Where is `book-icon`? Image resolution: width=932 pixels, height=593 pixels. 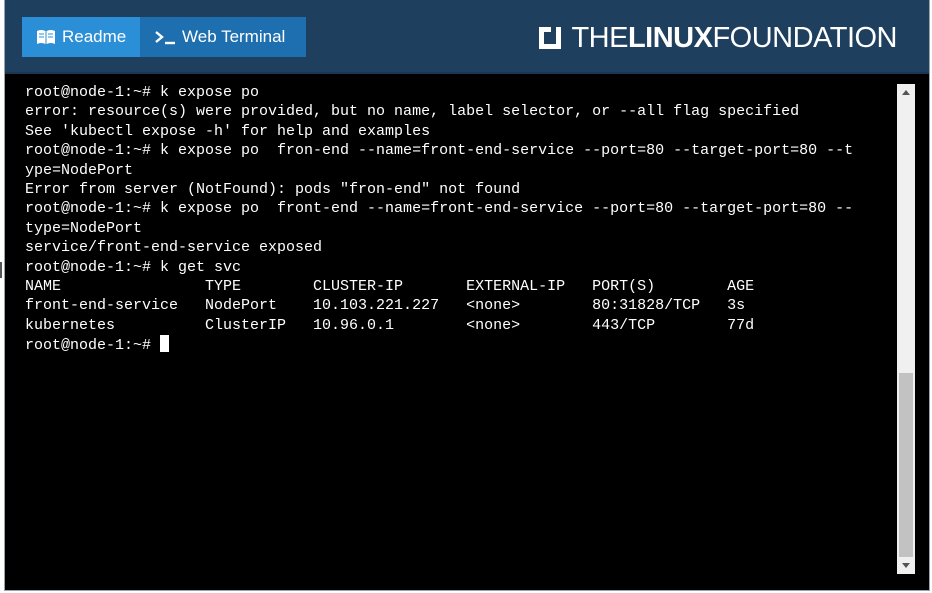 book-icon is located at coordinates (46, 37).